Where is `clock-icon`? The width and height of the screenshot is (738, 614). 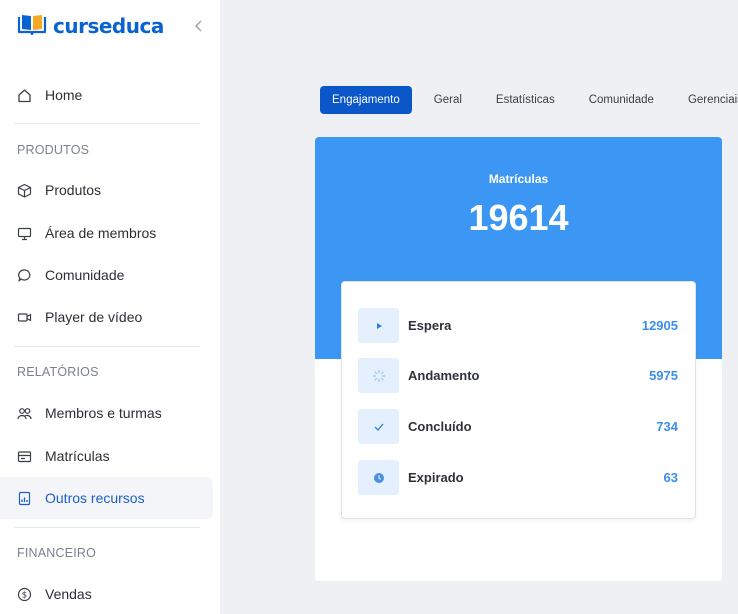 clock-icon is located at coordinates (378, 477).